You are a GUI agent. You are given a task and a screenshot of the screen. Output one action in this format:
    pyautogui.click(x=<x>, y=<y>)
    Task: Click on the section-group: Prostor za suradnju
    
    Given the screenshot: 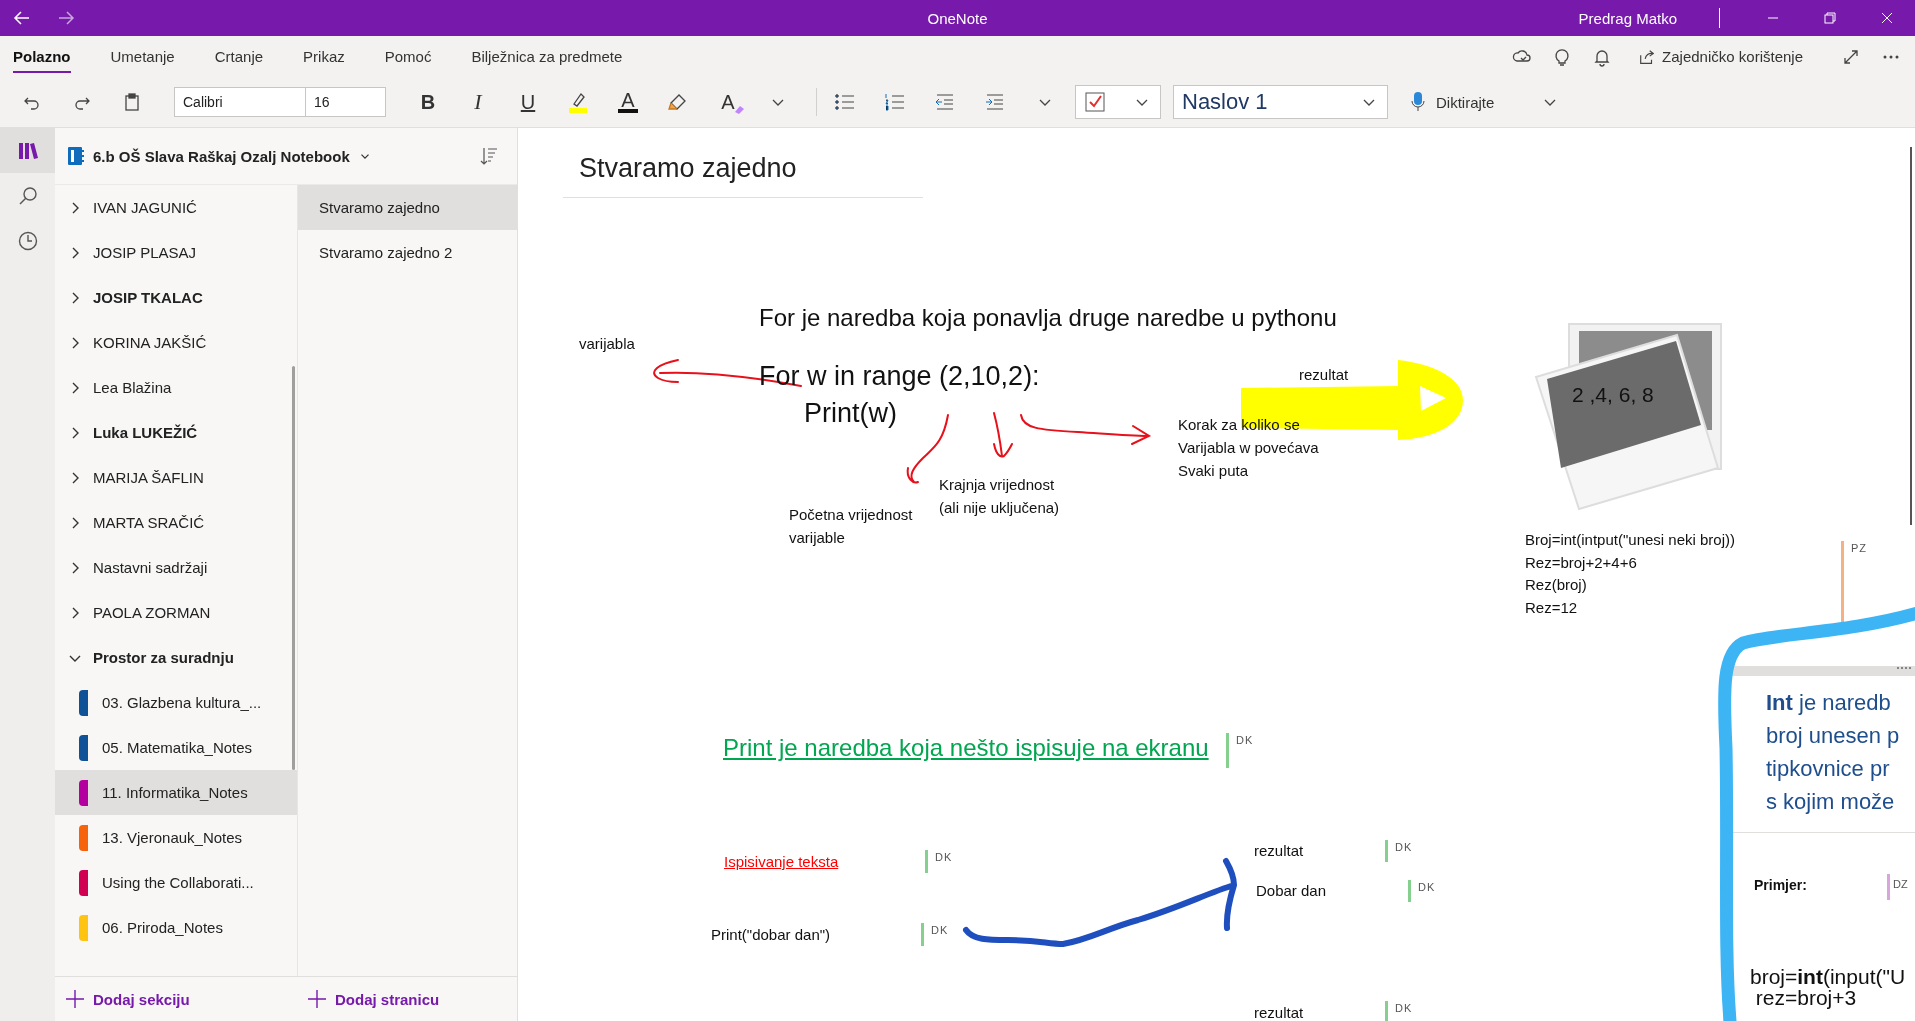 What is the action you would take?
    pyautogui.click(x=163, y=657)
    